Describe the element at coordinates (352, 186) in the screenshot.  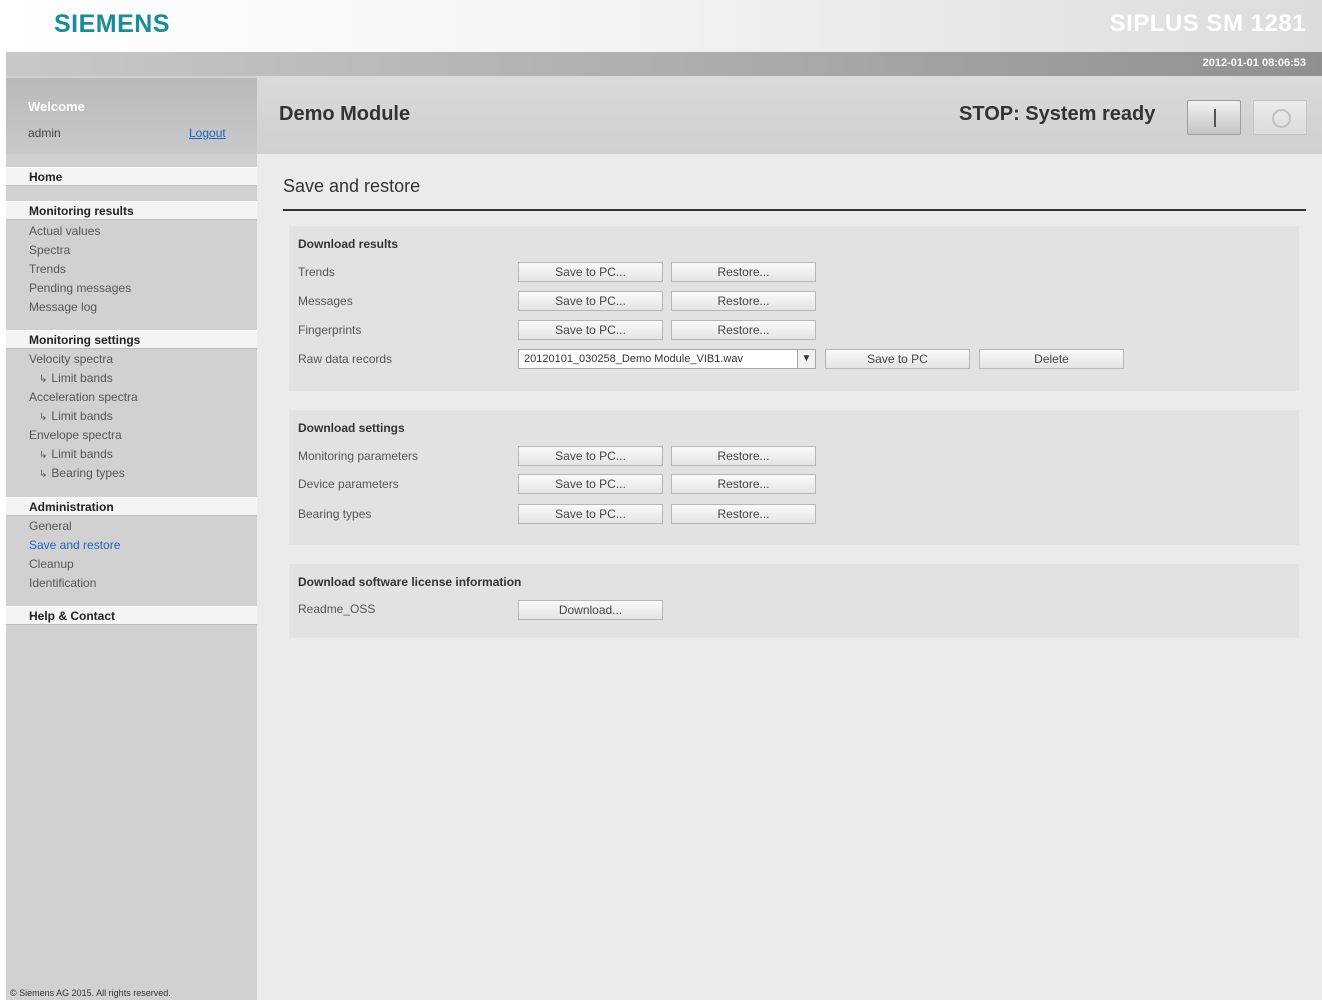
I see `page-title: Save and restore` at that location.